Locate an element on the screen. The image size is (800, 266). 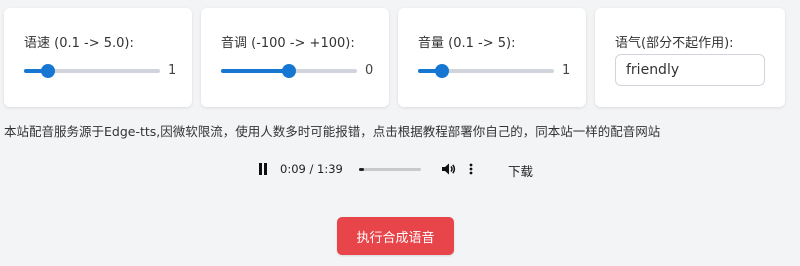
playback-progress-fill is located at coordinates (361, 169).